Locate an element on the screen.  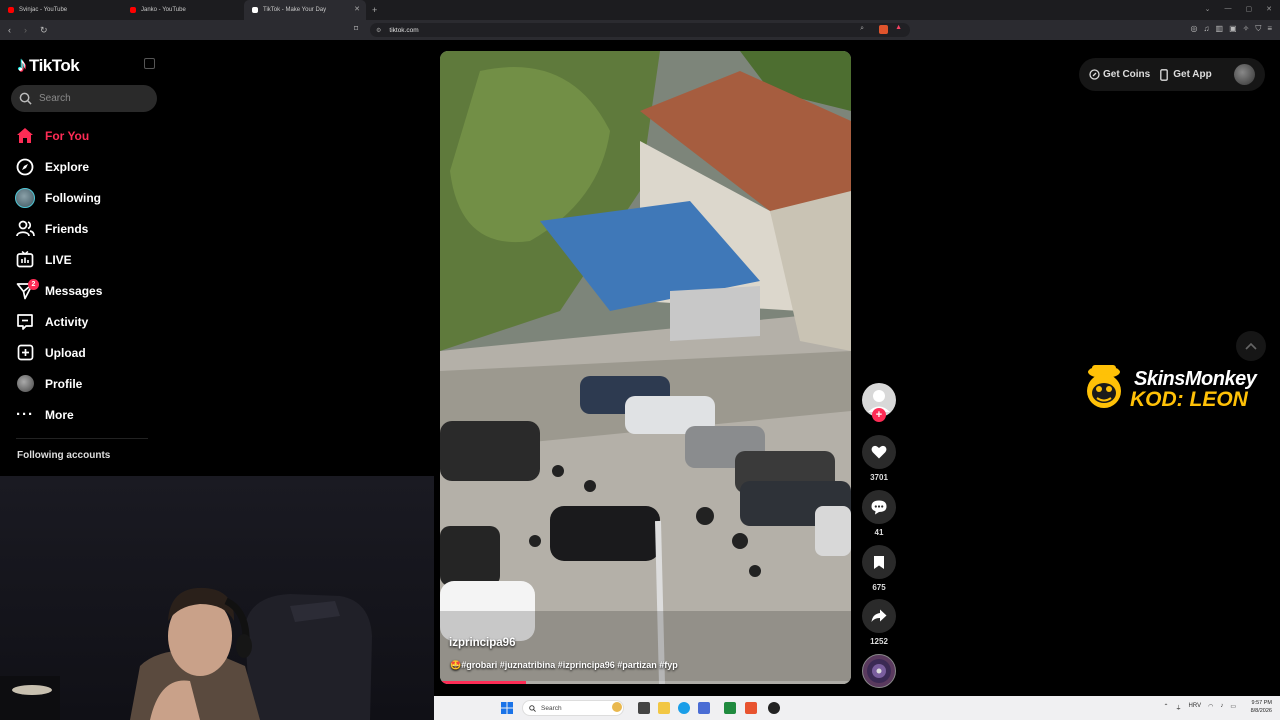
comment-icon is located at coordinates (879, 507).